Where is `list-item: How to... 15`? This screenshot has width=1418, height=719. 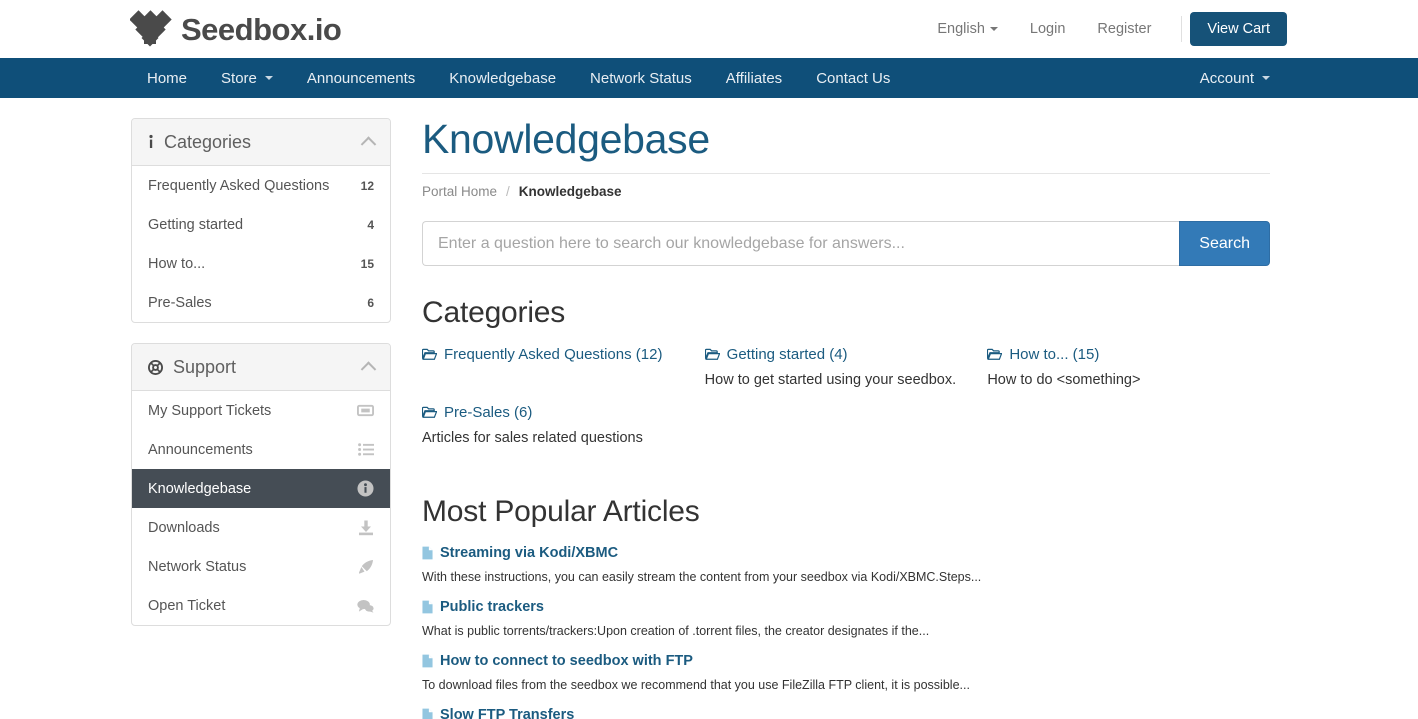
list-item: How to... 15 is located at coordinates (261, 263).